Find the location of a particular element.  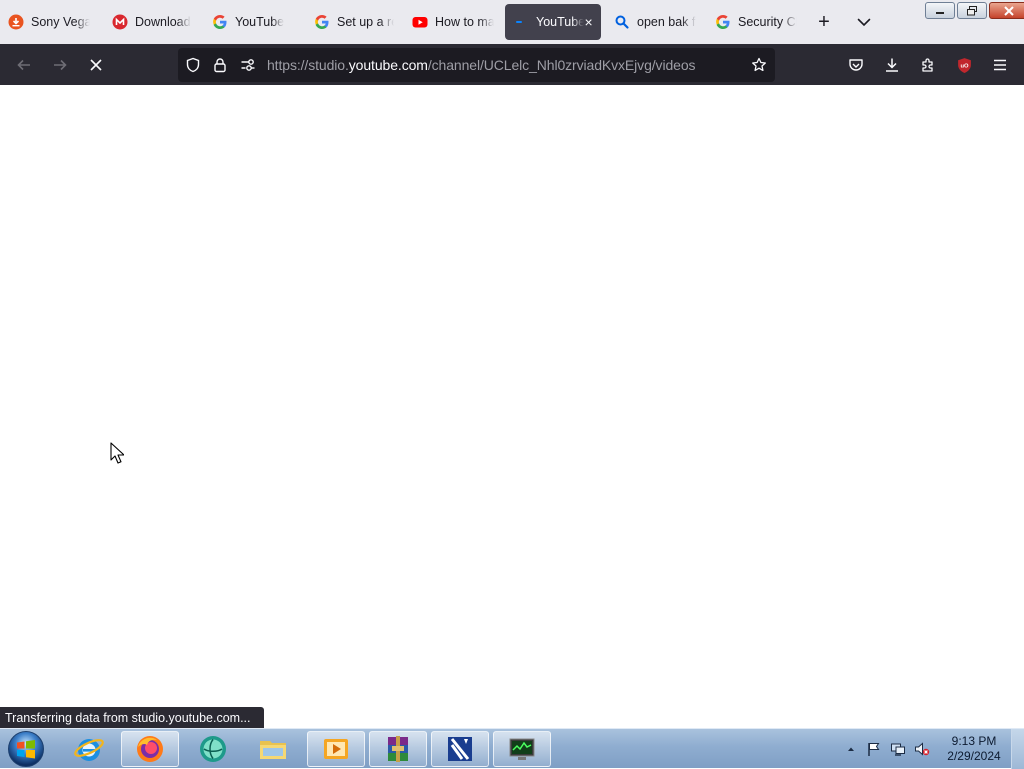

windows-start-orb-icon is located at coordinates (26, 749).